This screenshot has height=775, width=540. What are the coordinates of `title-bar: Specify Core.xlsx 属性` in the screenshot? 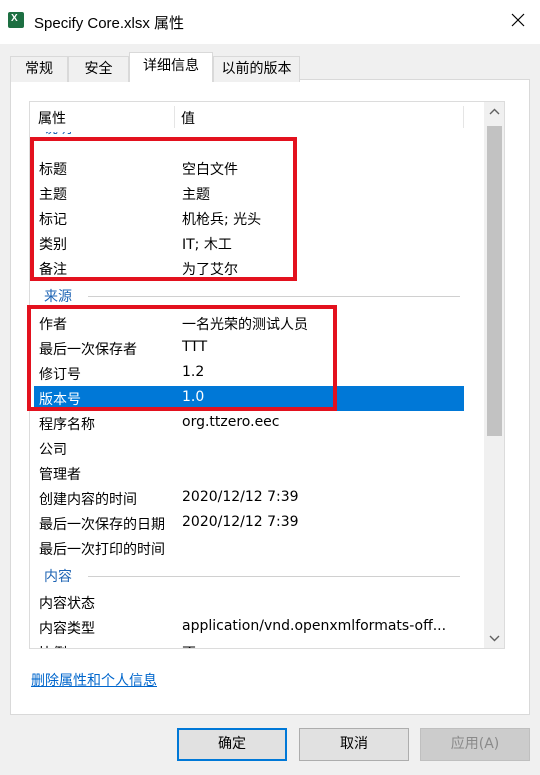 It's located at (270, 22).